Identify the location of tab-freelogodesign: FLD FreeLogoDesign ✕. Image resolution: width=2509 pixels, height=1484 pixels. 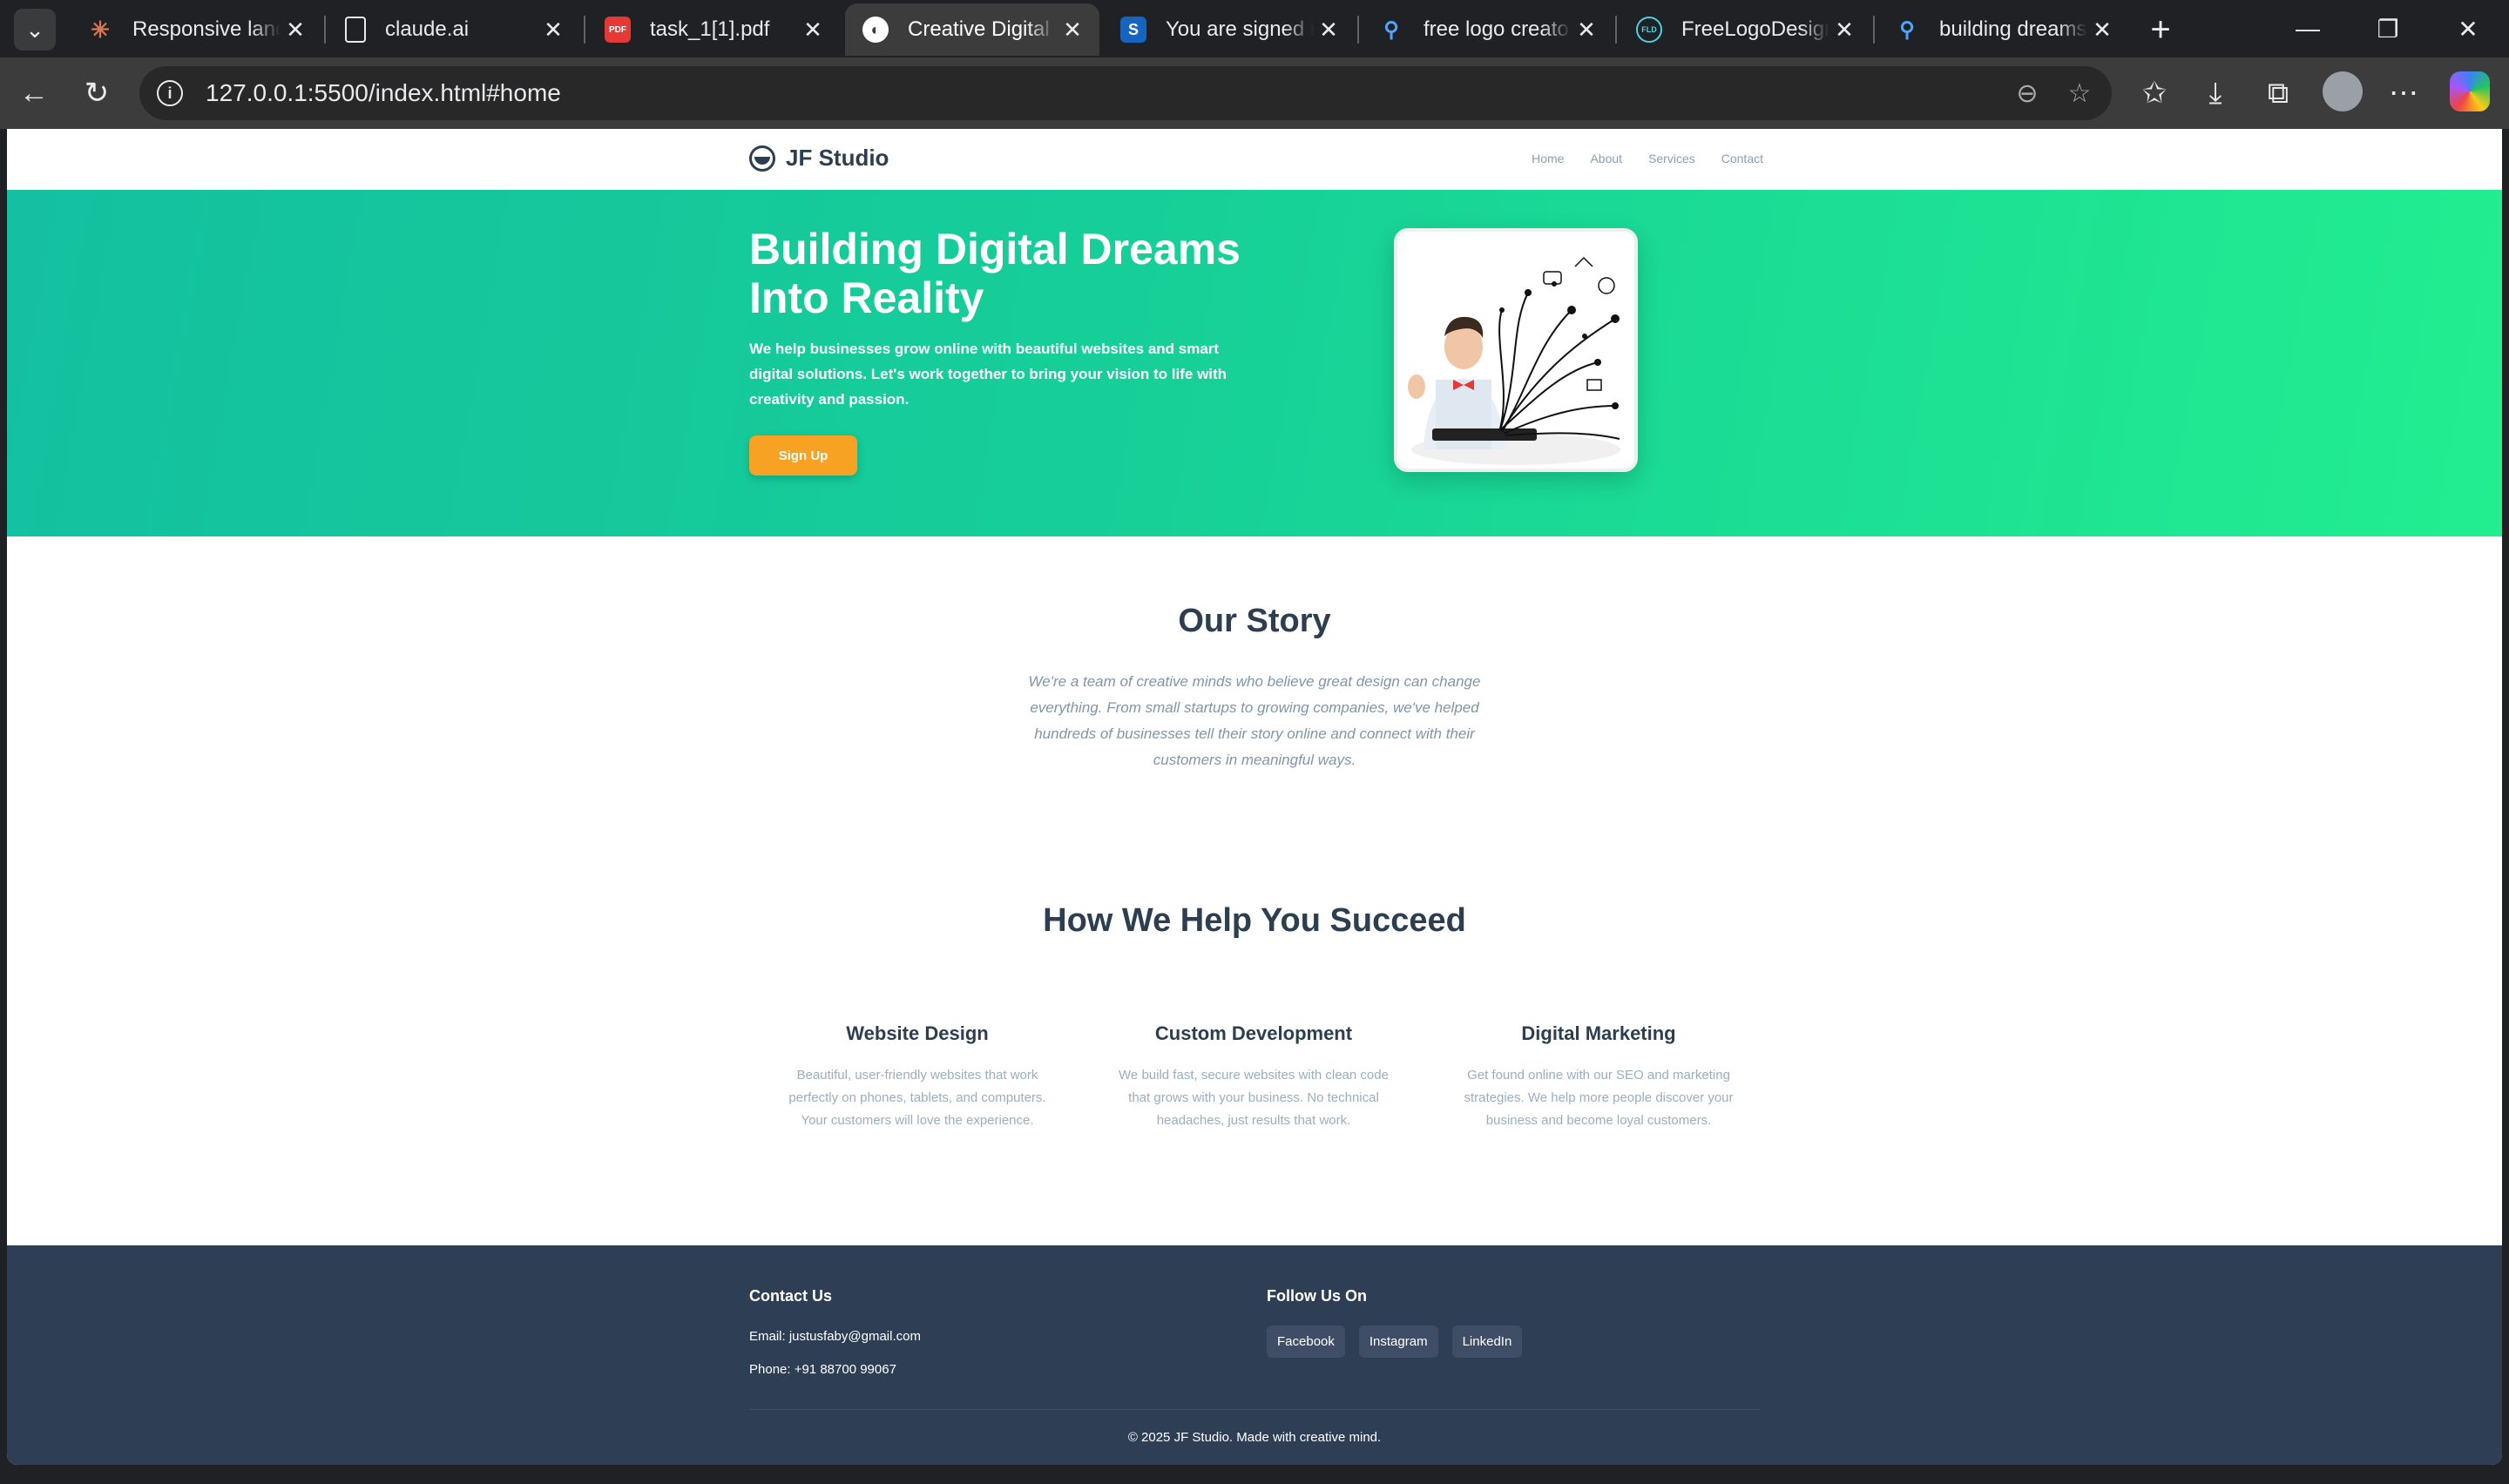
(1745, 30).